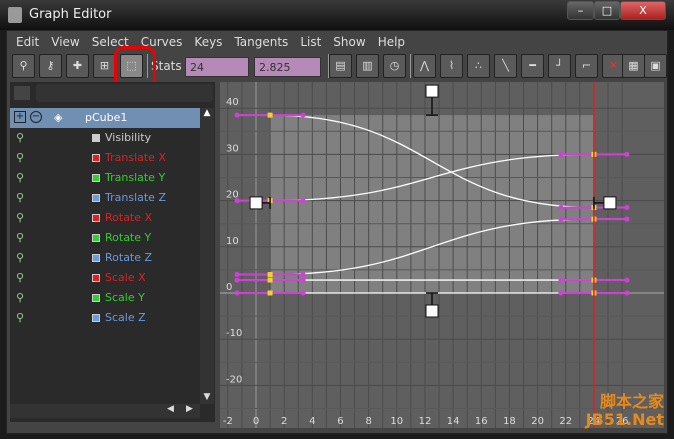  Describe the element at coordinates (643, 10) in the screenshot. I see `close-button: X` at that location.